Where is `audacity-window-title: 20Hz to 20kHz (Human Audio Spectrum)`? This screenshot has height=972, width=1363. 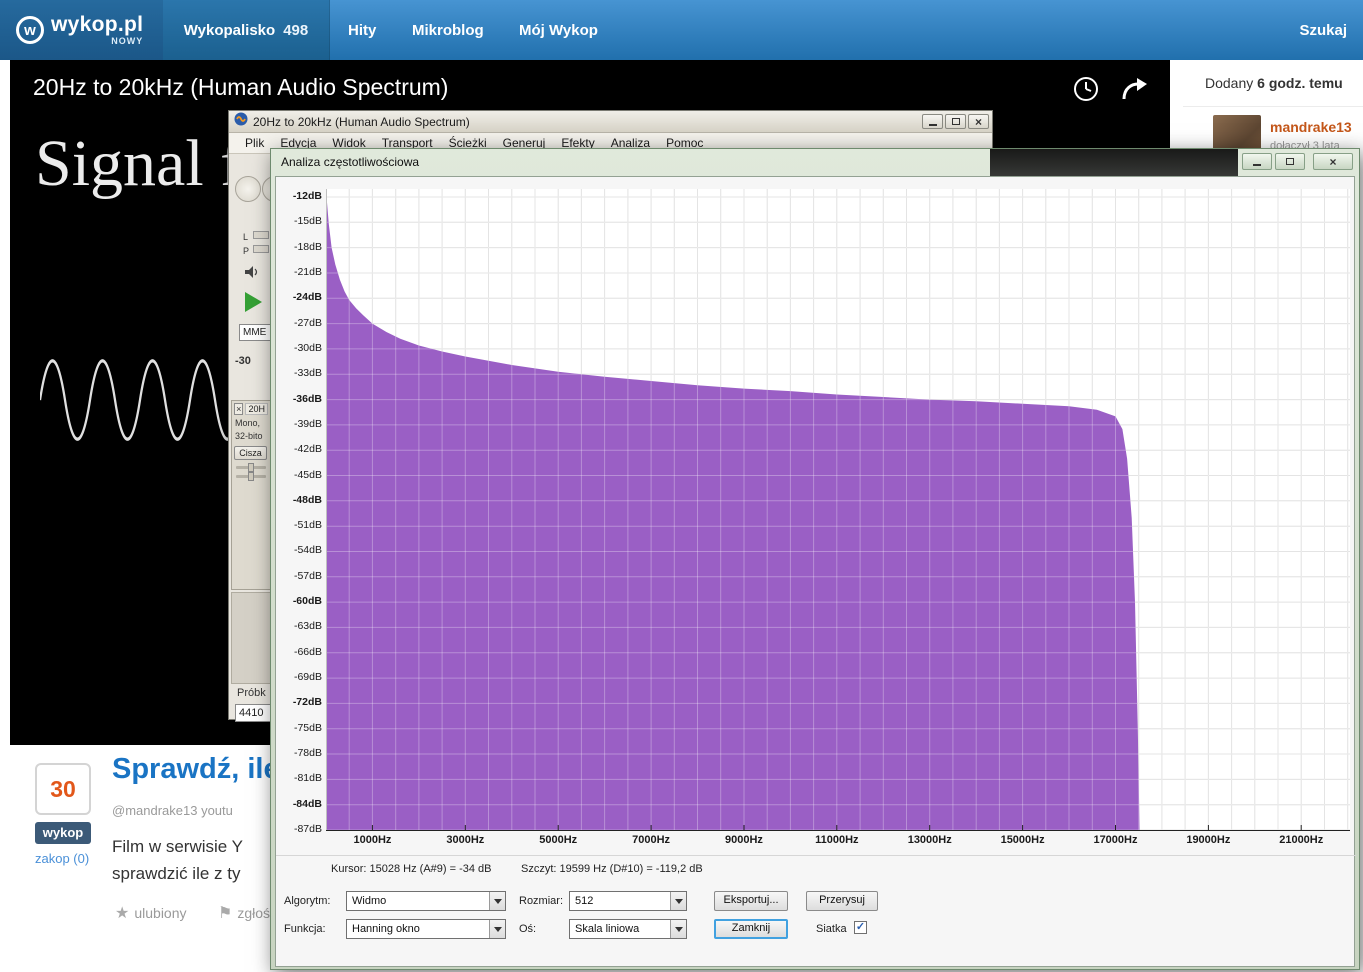
audacity-window-title: 20Hz to 20kHz (Human Audio Spectrum) is located at coordinates (361, 121).